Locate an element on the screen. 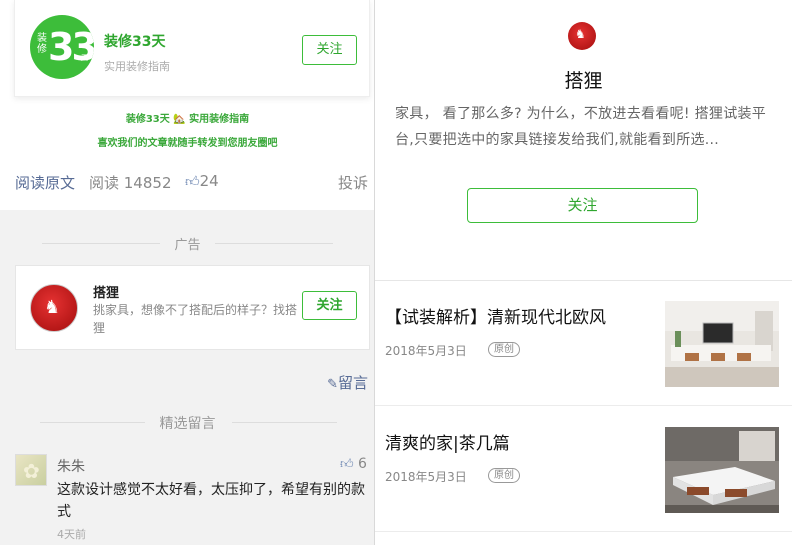  logo-tiny-text: 天 is located at coordinates (84, 58).